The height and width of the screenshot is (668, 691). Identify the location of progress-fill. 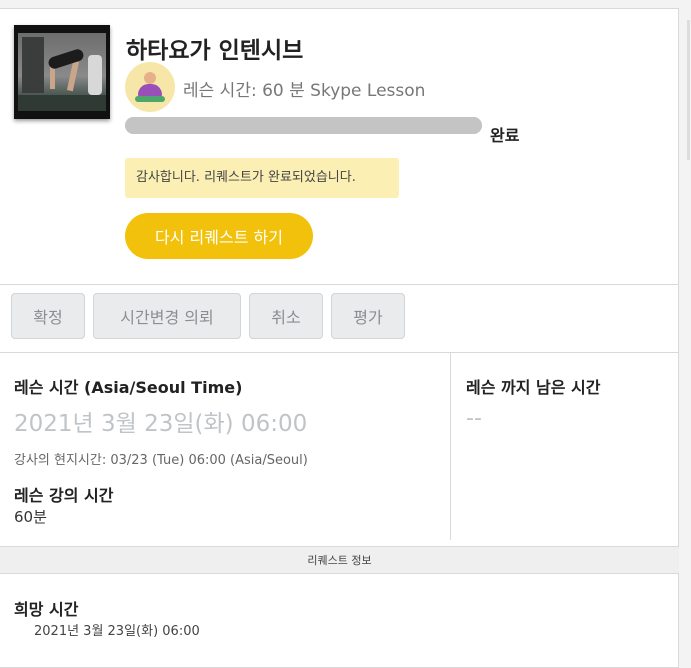
(303, 125).